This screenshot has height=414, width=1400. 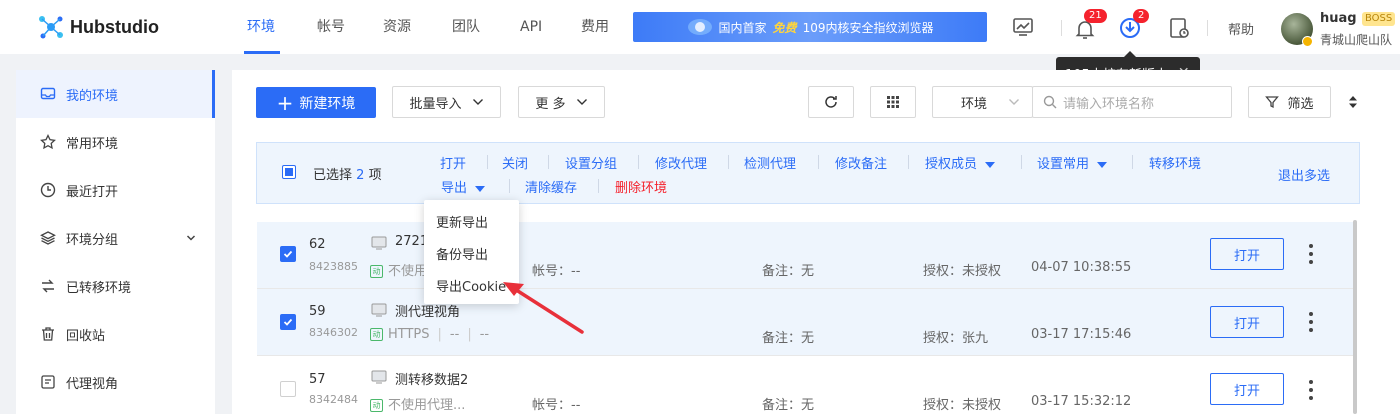 What do you see at coordinates (1338, 18) in the screenshot?
I see `user-name: huag` at bounding box center [1338, 18].